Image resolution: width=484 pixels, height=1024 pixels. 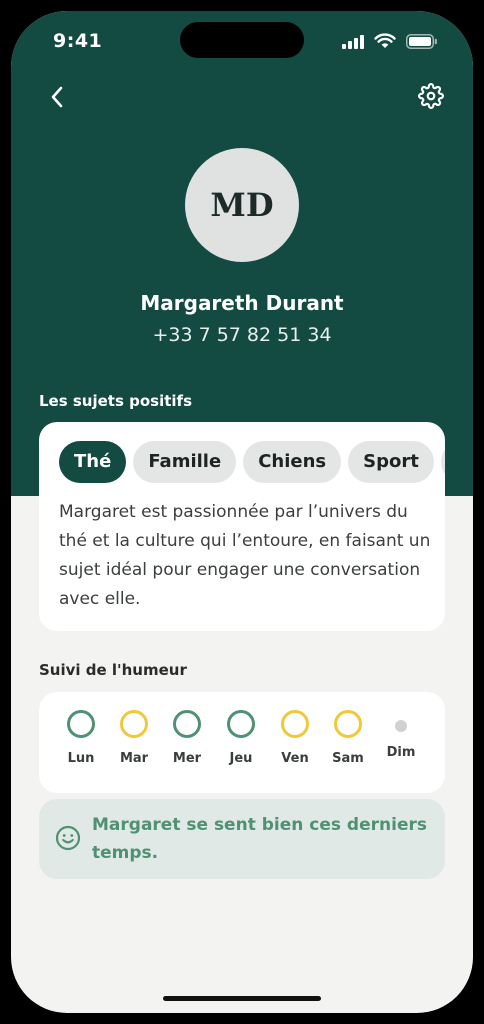 What do you see at coordinates (242, 335) in the screenshot?
I see `profile-phone: +33 7 57 82 51 34` at bounding box center [242, 335].